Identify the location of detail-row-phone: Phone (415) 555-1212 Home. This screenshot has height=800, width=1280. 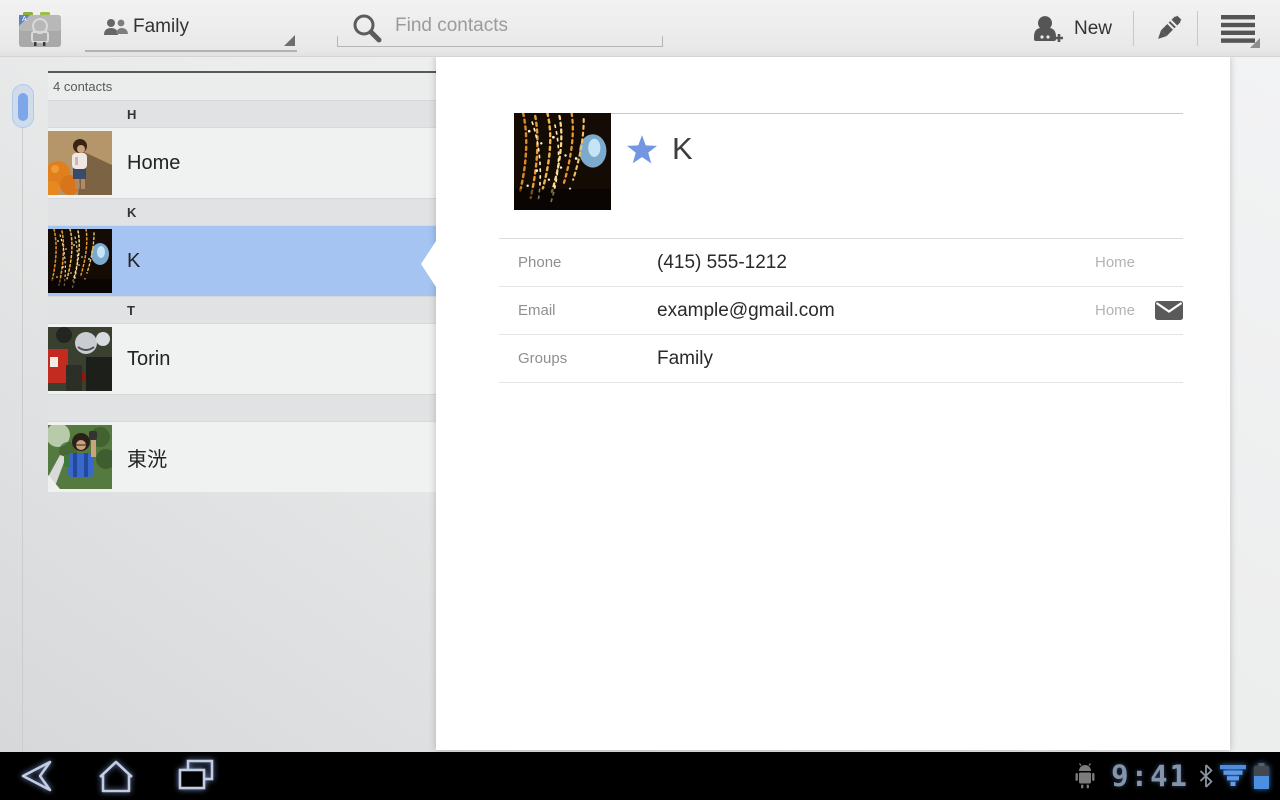
(841, 263).